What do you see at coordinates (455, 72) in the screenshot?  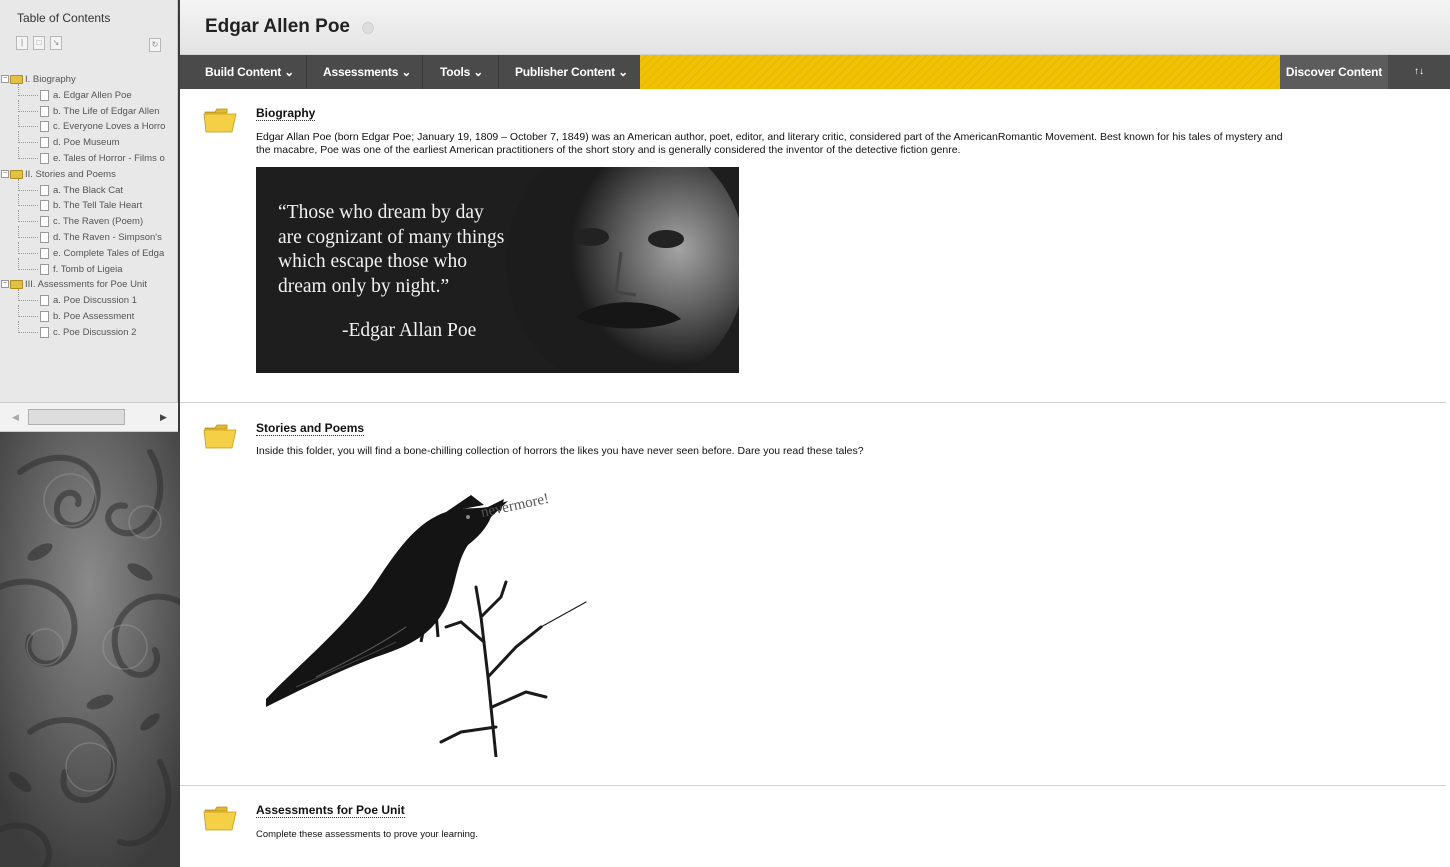 I see `tools-label: Tools` at bounding box center [455, 72].